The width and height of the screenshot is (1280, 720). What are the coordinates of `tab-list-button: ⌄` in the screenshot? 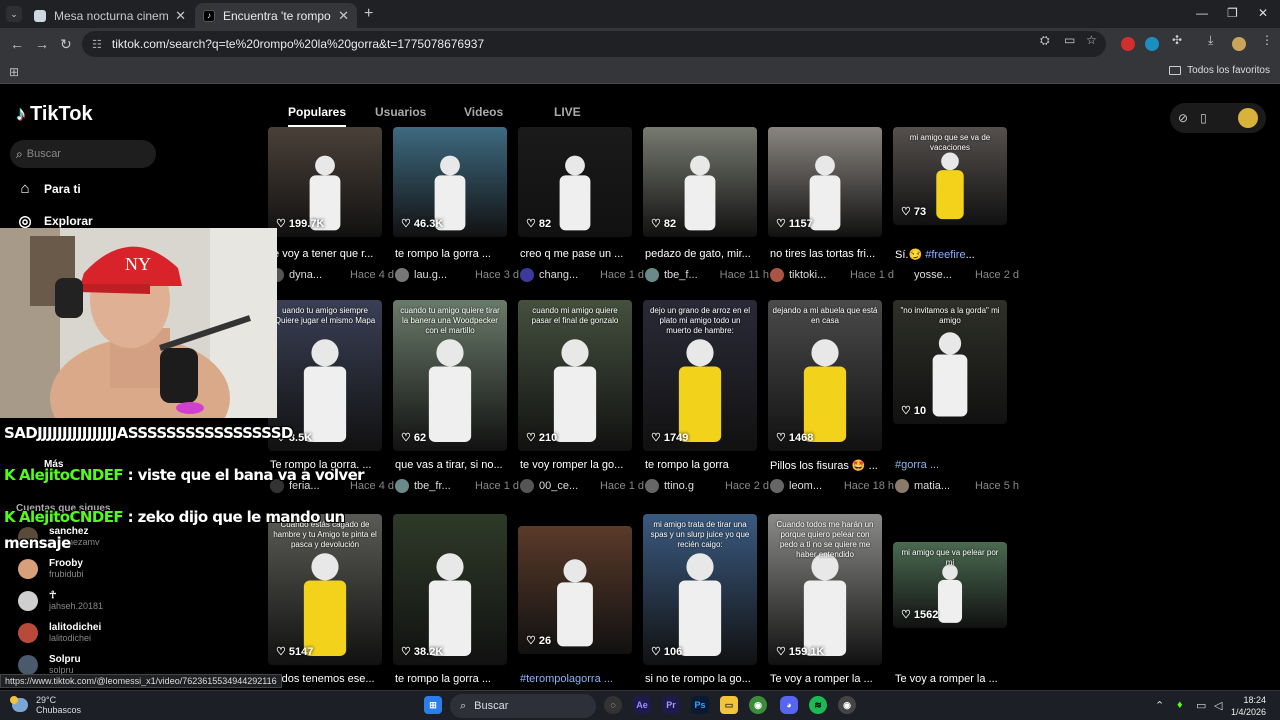 It's located at (14, 14).